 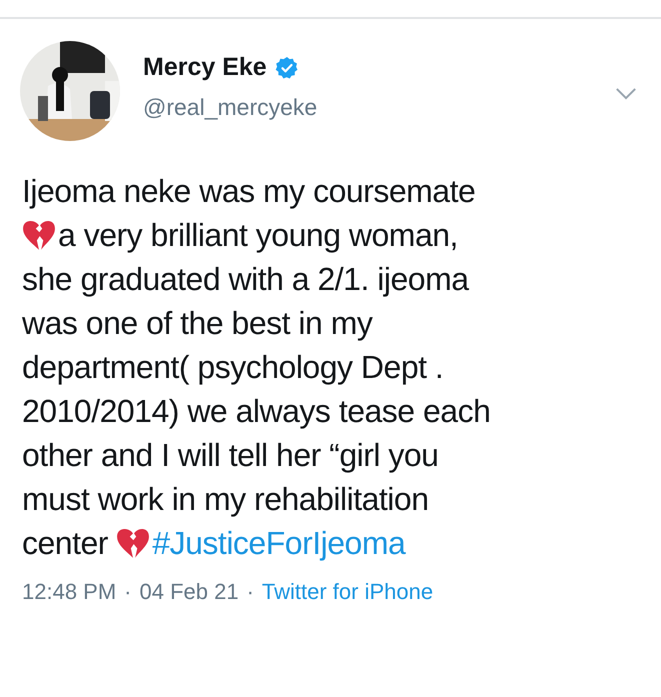 I want to click on tweet-text: must work in my rehabilitation, so click(x=225, y=499).